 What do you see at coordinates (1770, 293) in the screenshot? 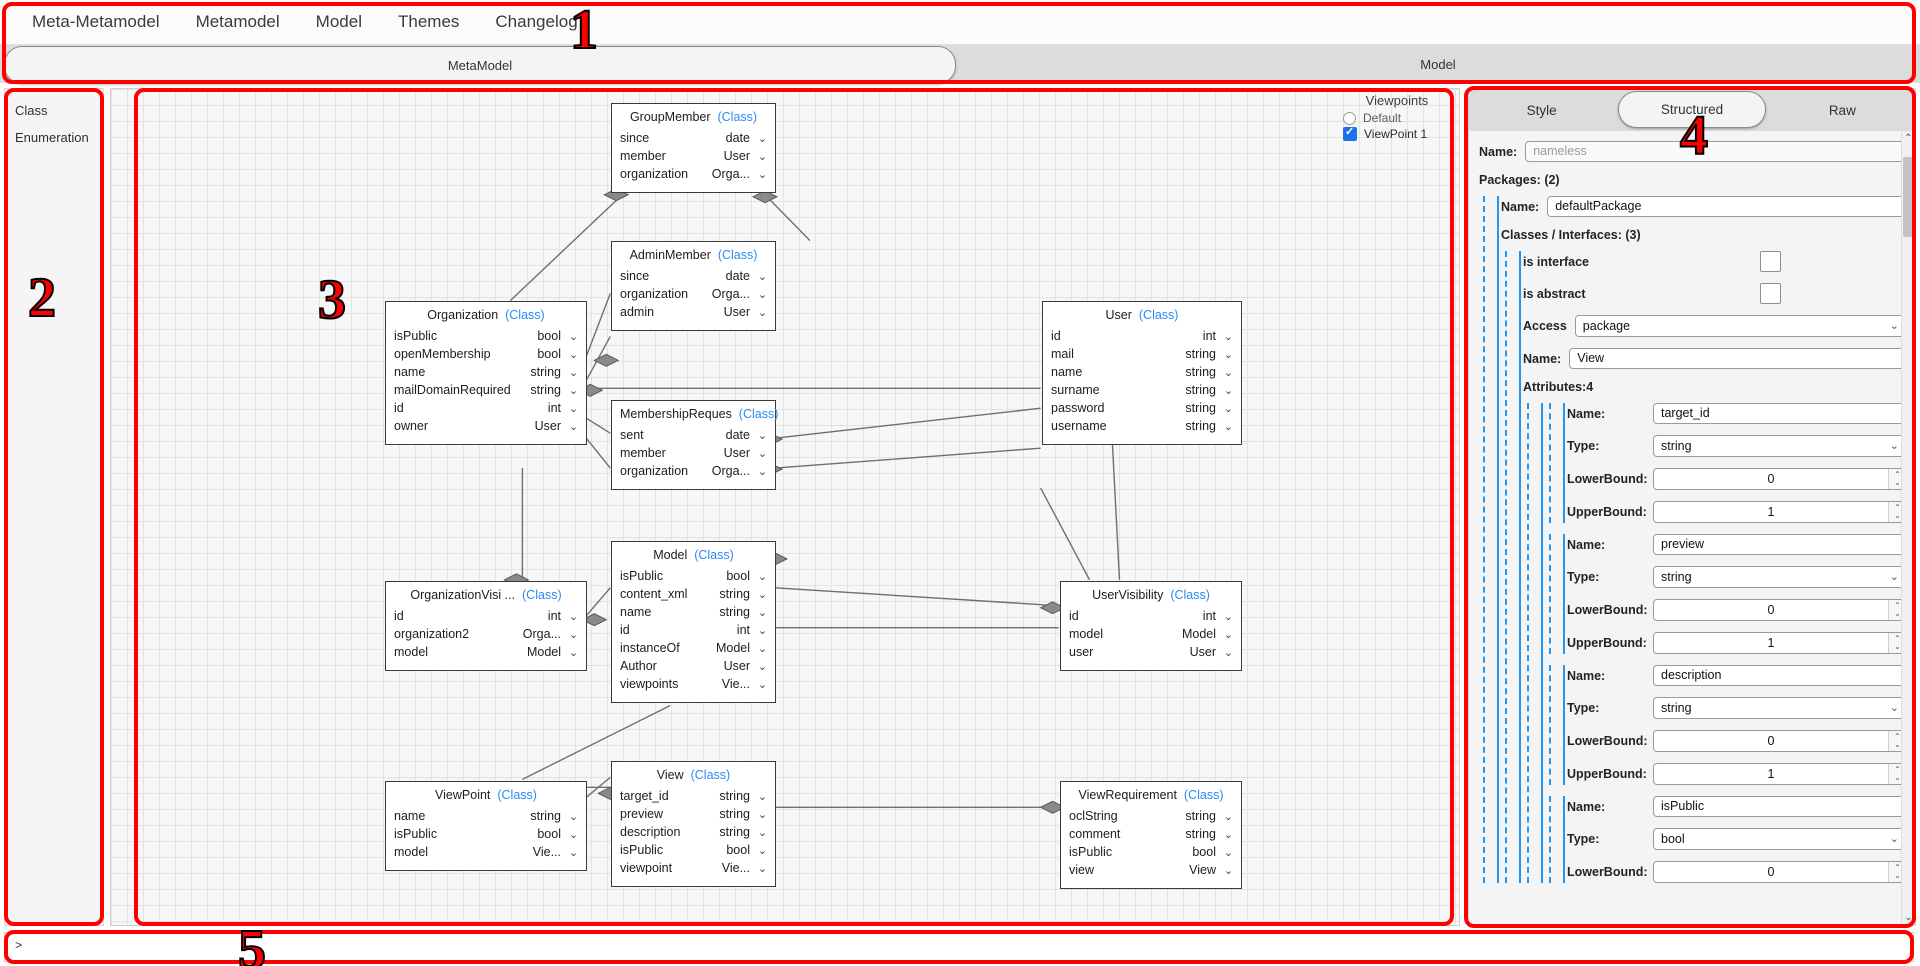
I see `is-abstract-checkbox` at bounding box center [1770, 293].